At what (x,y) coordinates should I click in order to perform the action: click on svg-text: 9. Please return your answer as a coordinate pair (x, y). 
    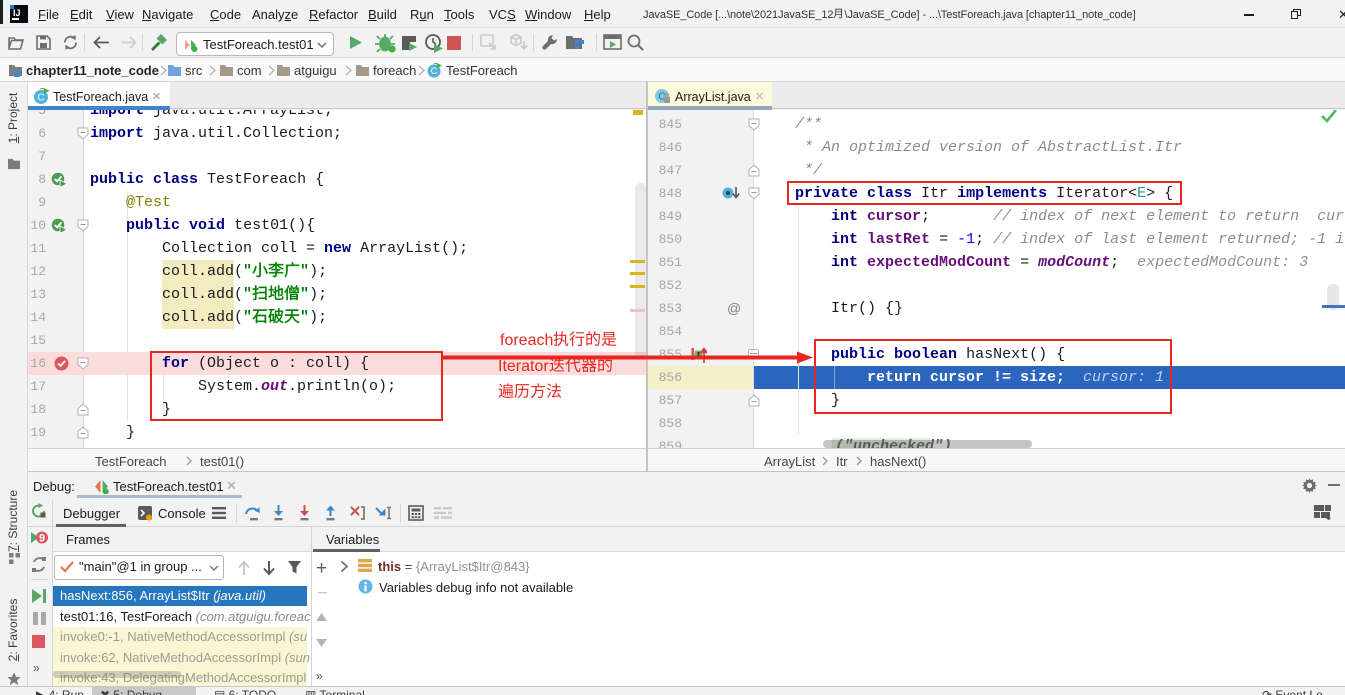
    Looking at the image, I should click on (42, 539).